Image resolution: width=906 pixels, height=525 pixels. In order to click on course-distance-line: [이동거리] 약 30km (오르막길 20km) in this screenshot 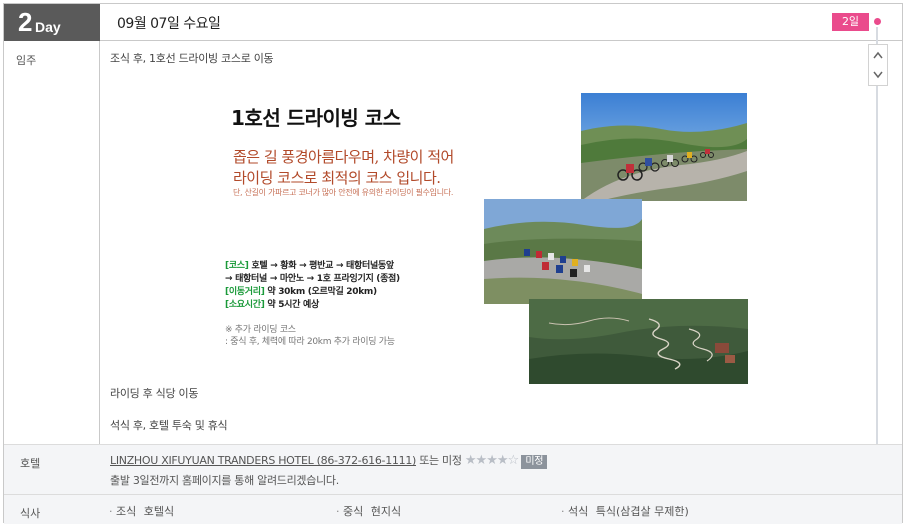, I will do `click(301, 290)`.